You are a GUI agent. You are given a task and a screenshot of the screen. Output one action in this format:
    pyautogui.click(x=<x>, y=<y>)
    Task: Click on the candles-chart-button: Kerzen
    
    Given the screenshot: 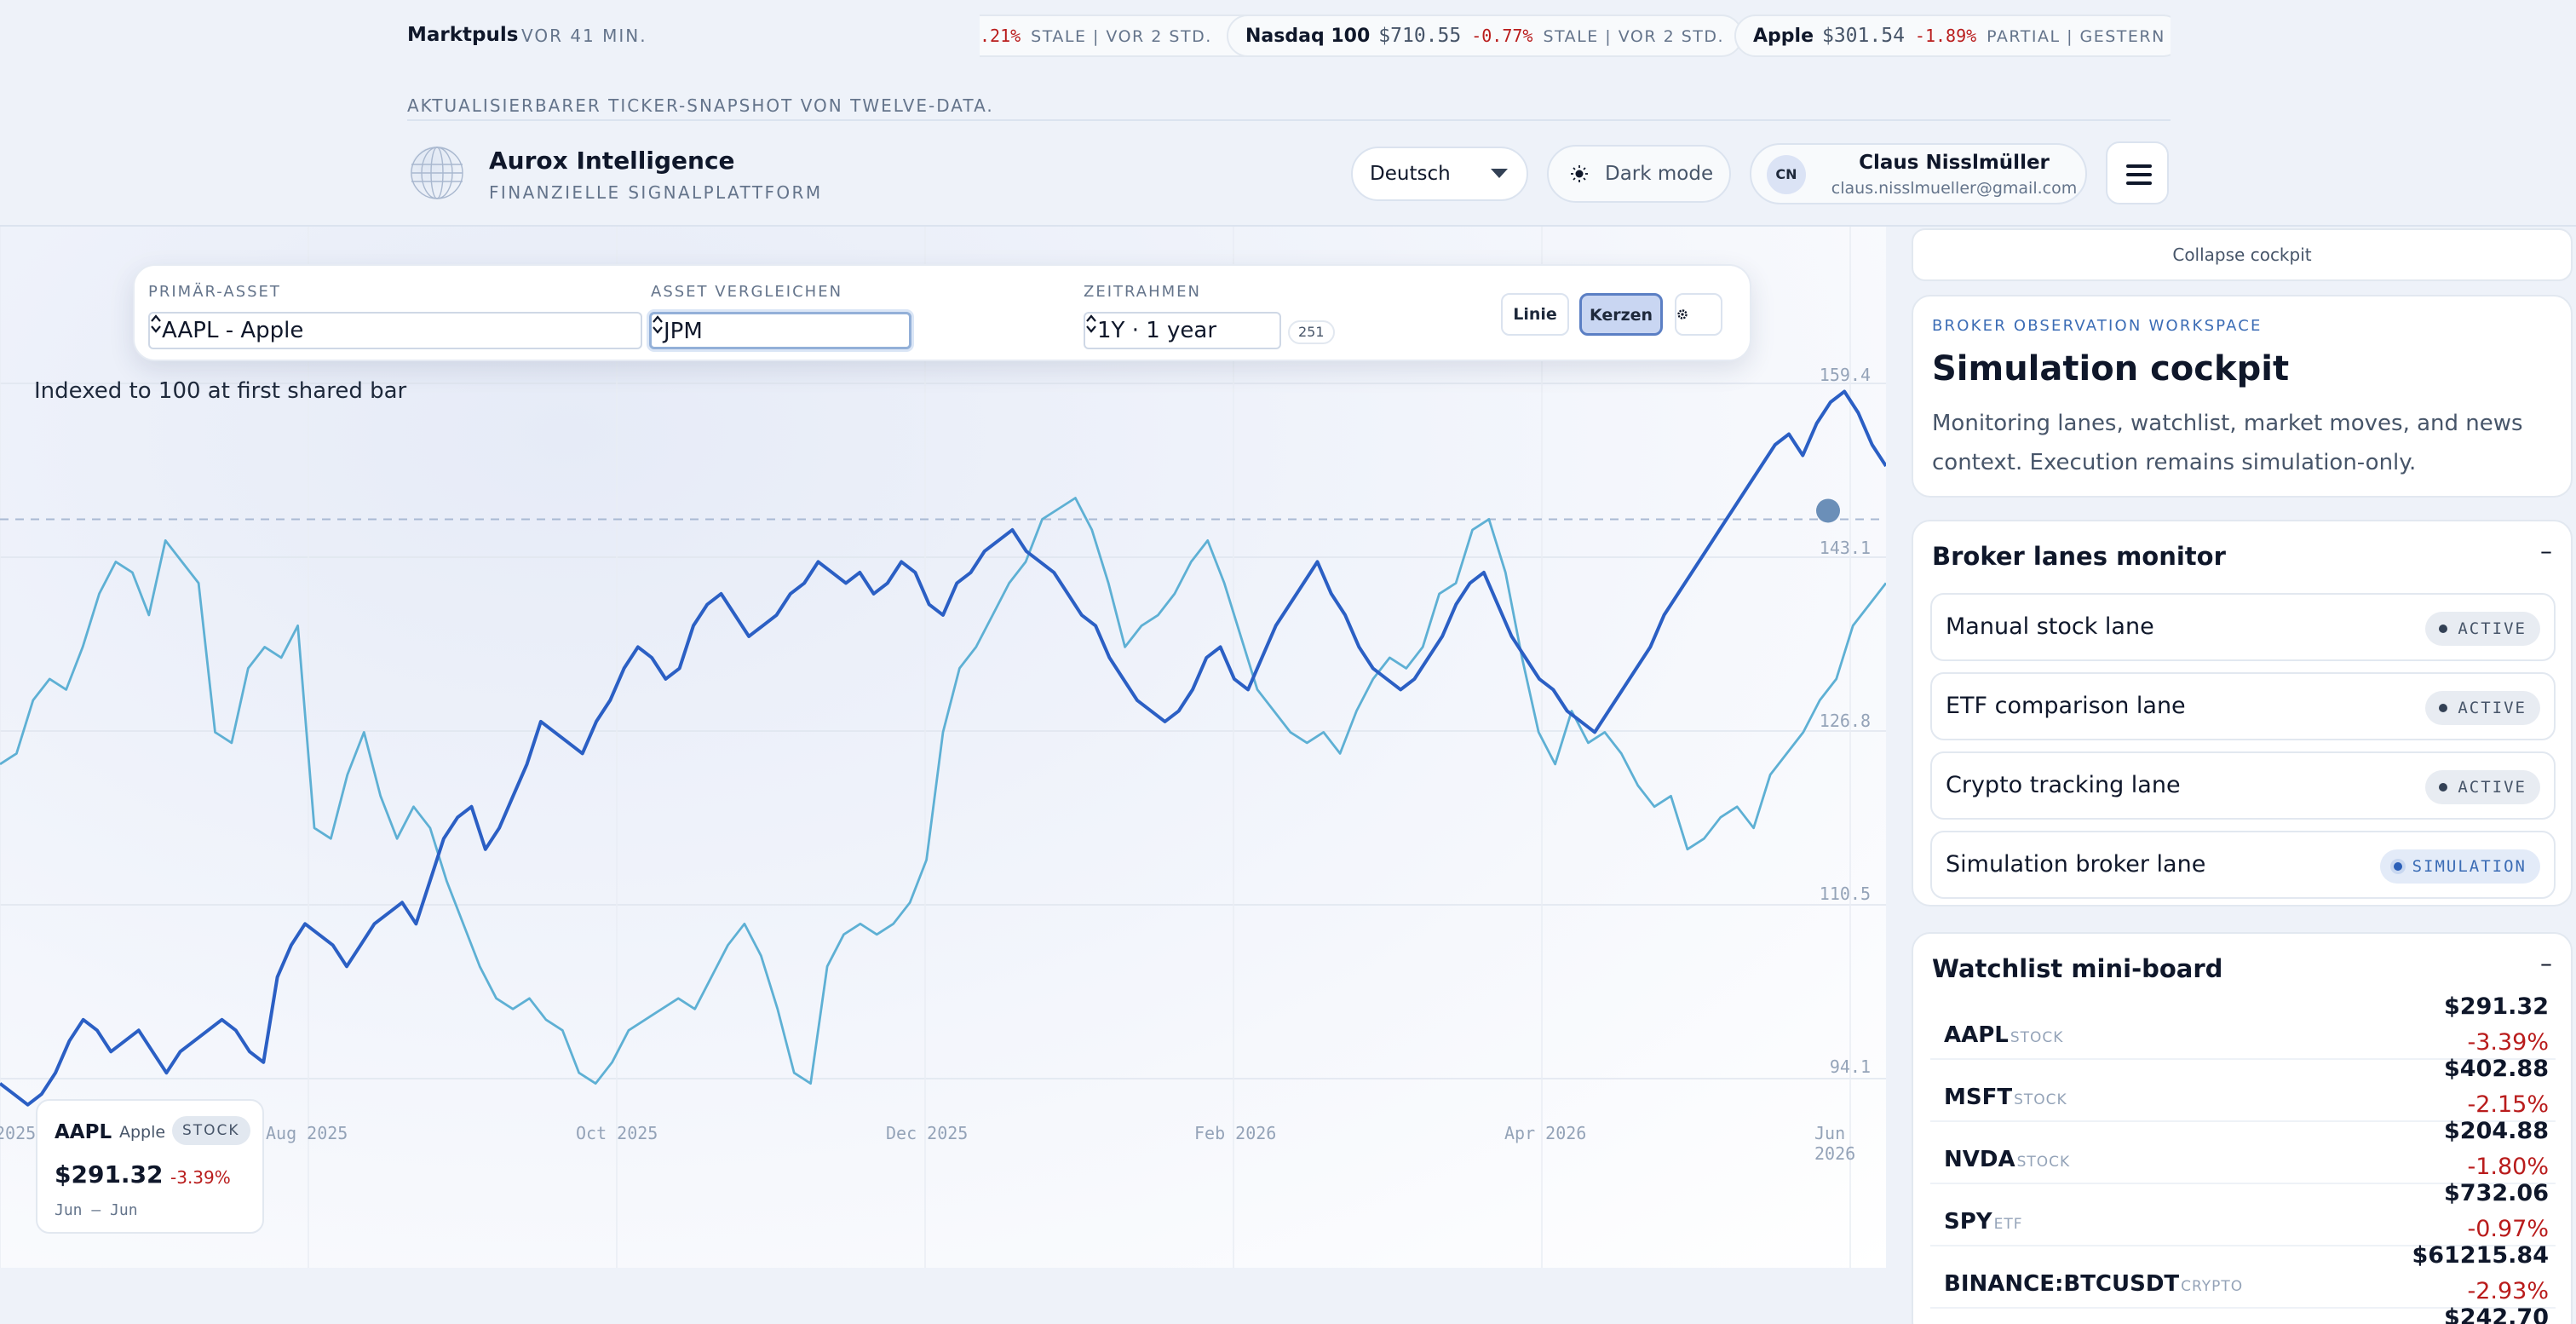 What is the action you would take?
    pyautogui.click(x=1621, y=315)
    